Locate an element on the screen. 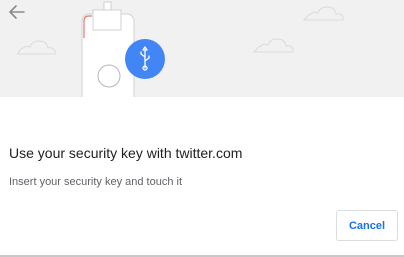 The height and width of the screenshot is (257, 404). arrow-left-icon is located at coordinates (17, 12).